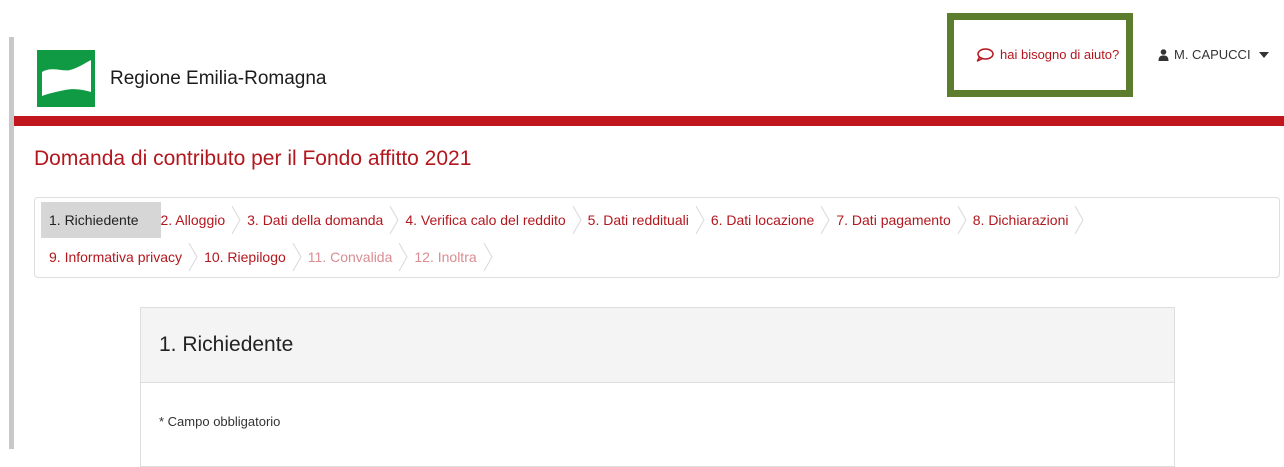 Image resolution: width=1284 pixels, height=467 pixels. What do you see at coordinates (1163, 54) in the screenshot?
I see `user-icon` at bounding box center [1163, 54].